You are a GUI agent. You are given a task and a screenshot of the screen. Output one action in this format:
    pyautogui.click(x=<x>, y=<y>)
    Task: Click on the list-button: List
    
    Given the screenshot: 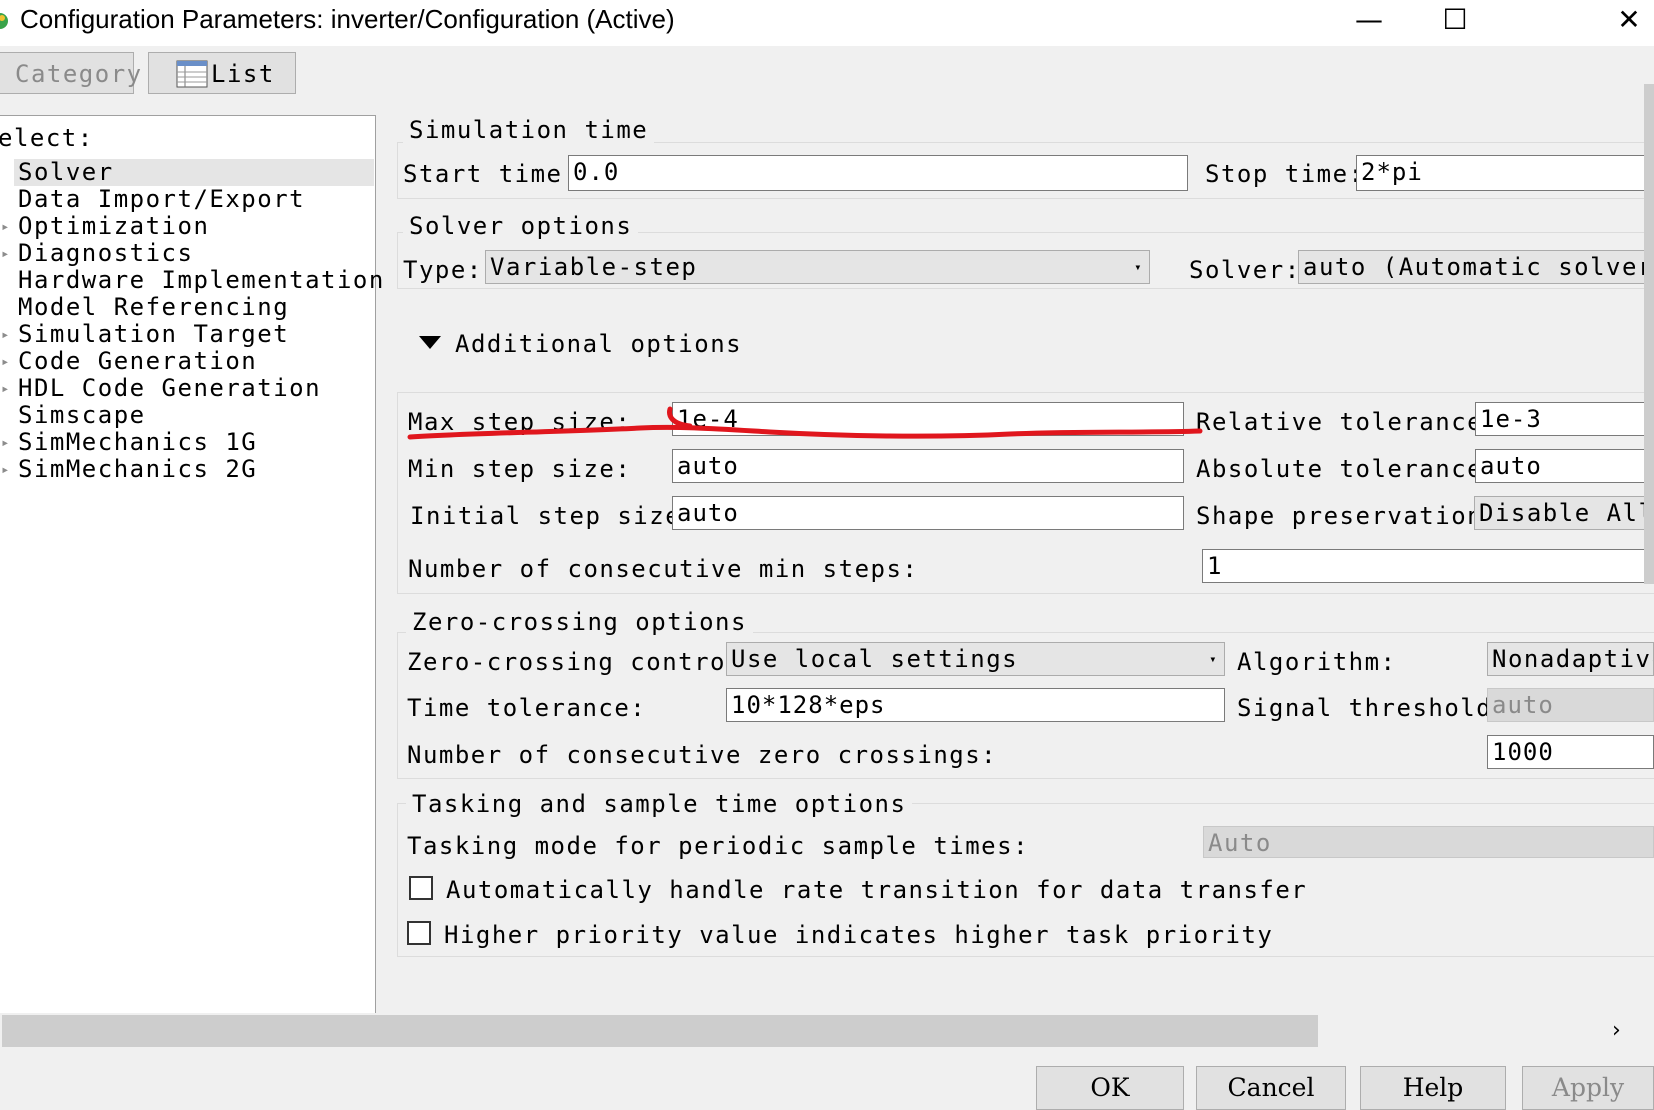 What is the action you would take?
    pyautogui.click(x=222, y=73)
    